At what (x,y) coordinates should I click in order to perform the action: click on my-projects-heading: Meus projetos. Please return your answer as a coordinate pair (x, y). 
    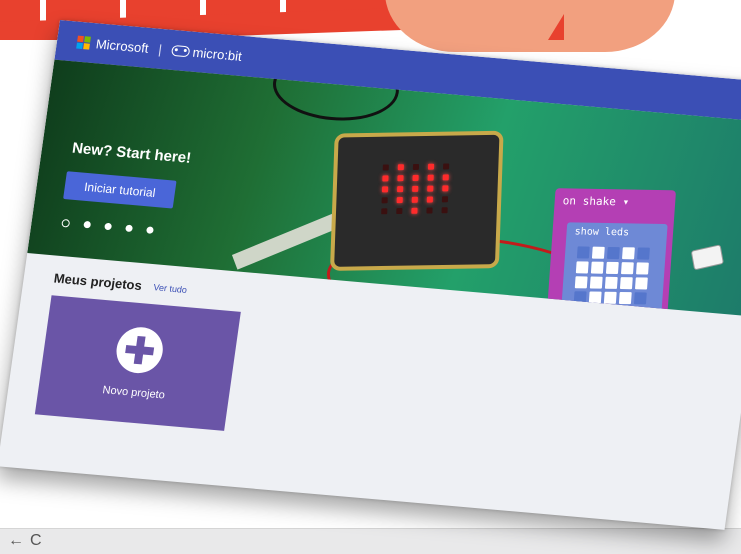
    Looking at the image, I should click on (97, 282).